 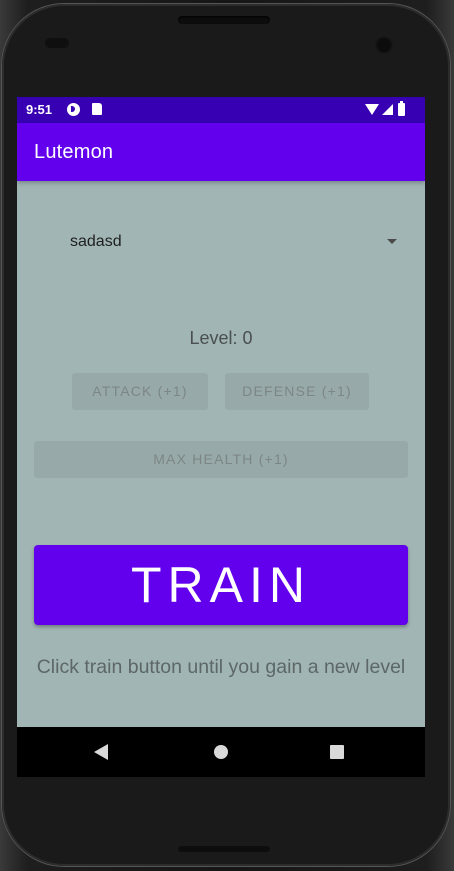 I want to click on spinner-selected-value: sadasd, so click(x=96, y=241).